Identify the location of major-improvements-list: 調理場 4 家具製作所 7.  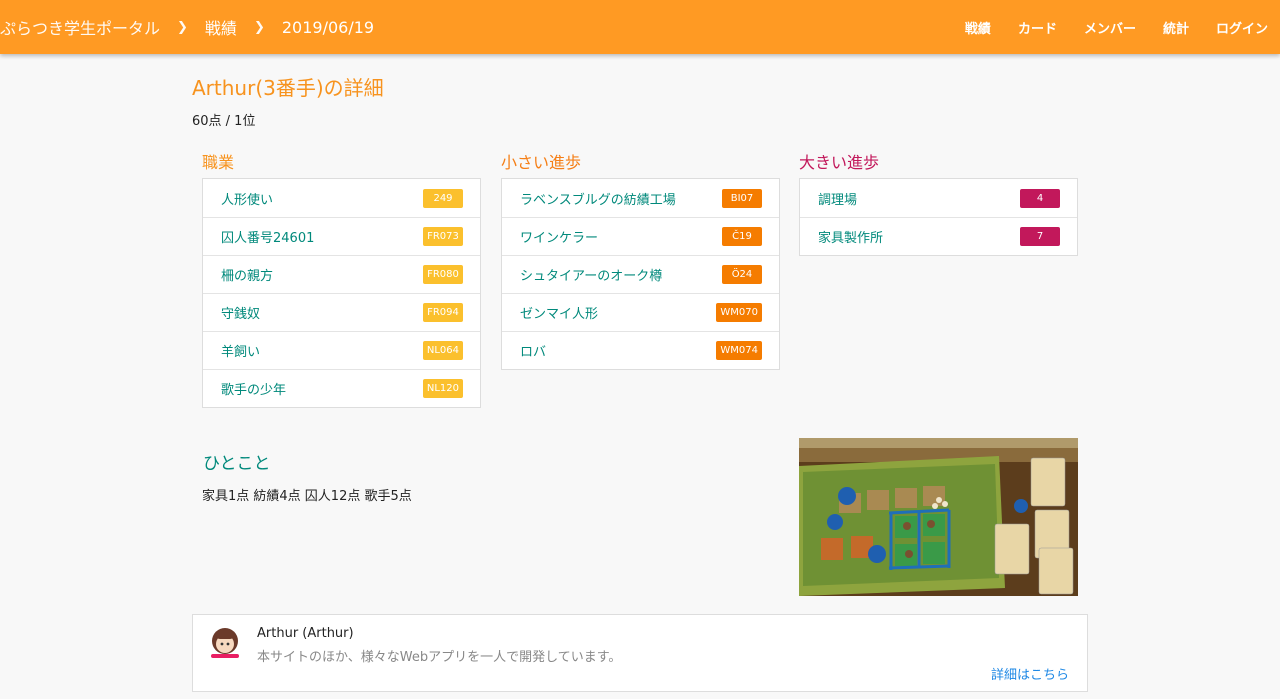
(938, 217).